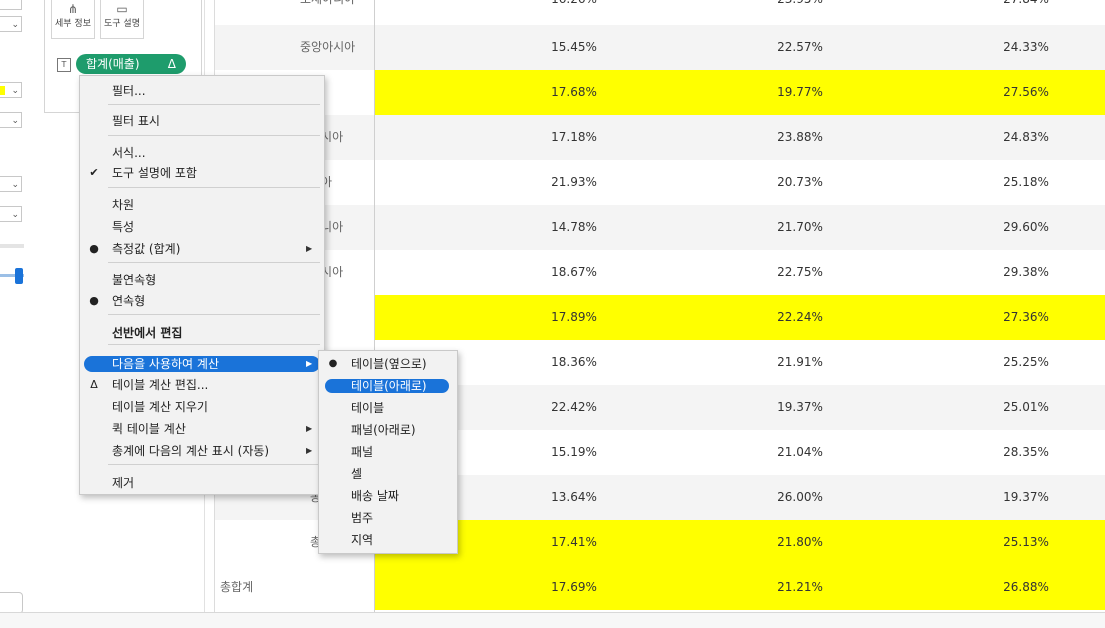 This screenshot has width=1105, height=628. Describe the element at coordinates (387, 364) in the screenshot. I see `submenu-item-table-across: ● 테이블(옆으로)` at that location.